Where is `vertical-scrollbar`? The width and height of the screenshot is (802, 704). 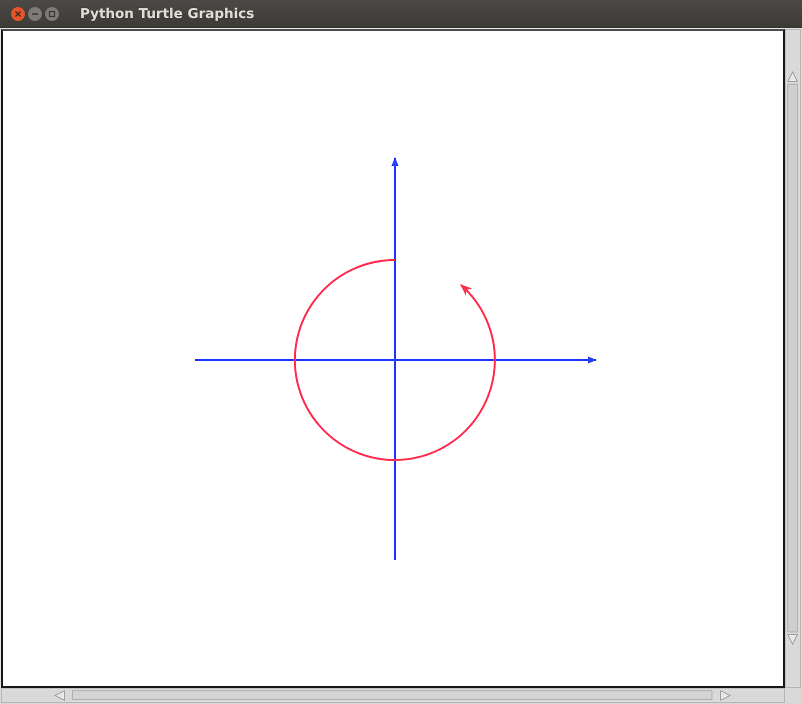
vertical-scrollbar is located at coordinates (793, 358).